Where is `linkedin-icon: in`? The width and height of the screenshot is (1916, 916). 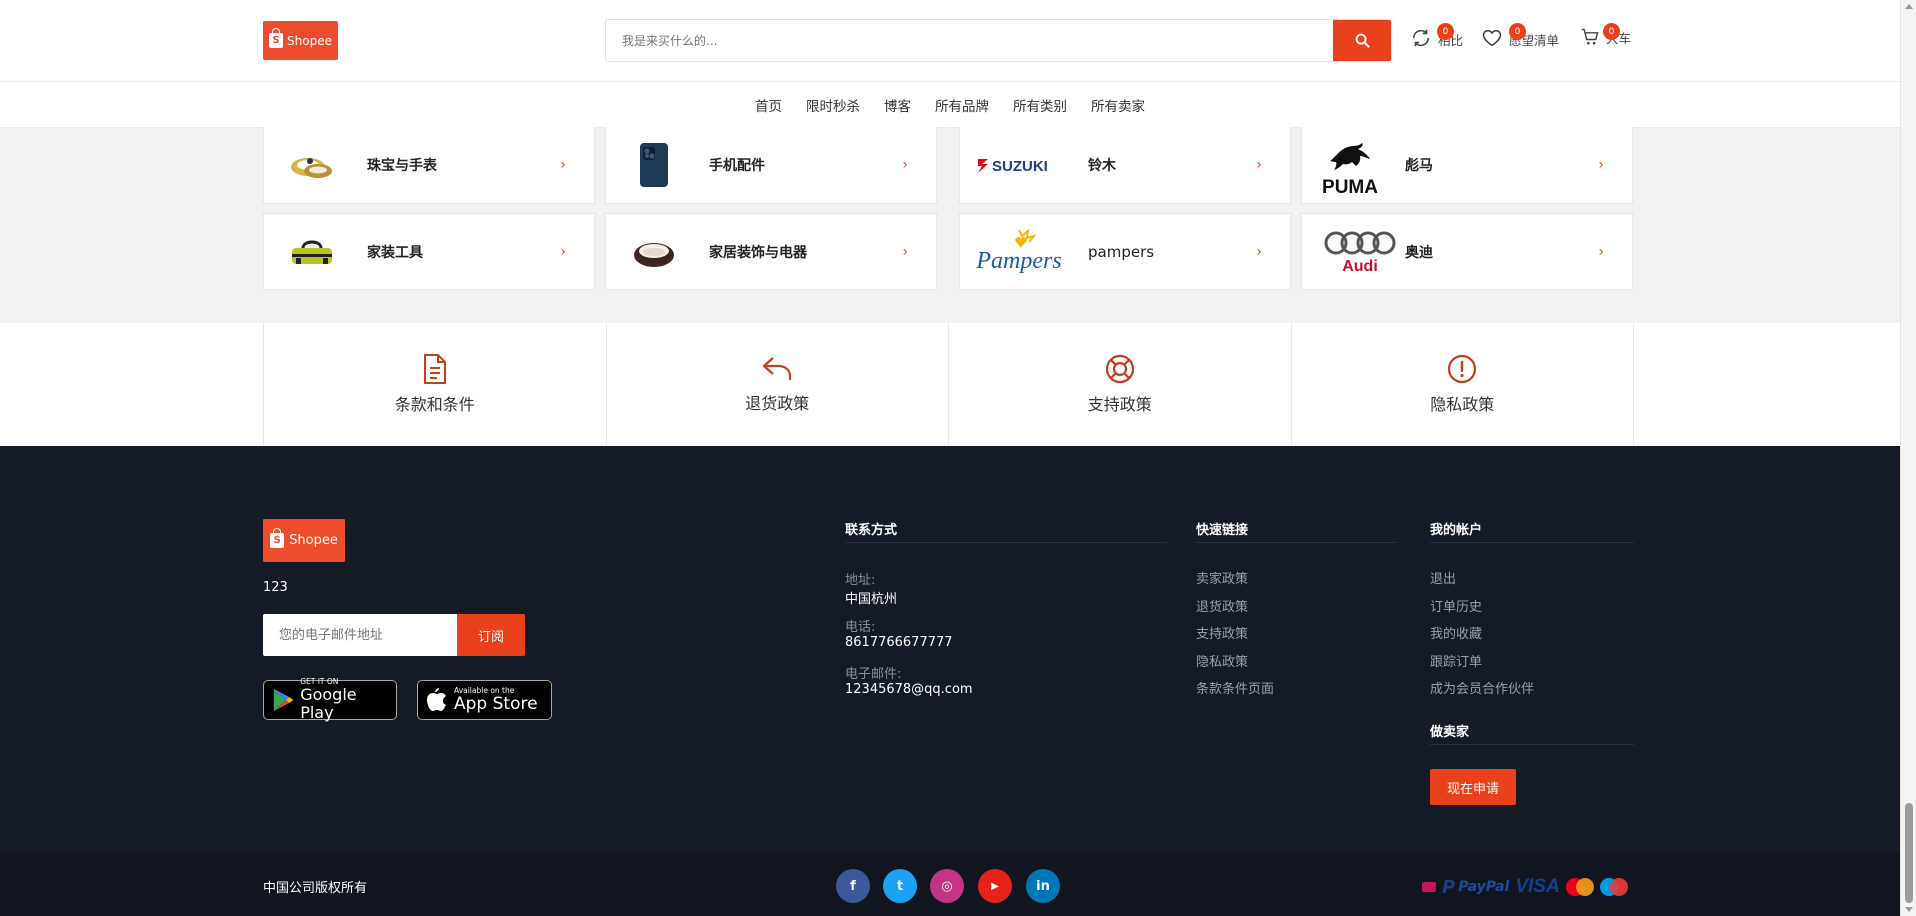
linkedin-icon: in is located at coordinates (1043, 886).